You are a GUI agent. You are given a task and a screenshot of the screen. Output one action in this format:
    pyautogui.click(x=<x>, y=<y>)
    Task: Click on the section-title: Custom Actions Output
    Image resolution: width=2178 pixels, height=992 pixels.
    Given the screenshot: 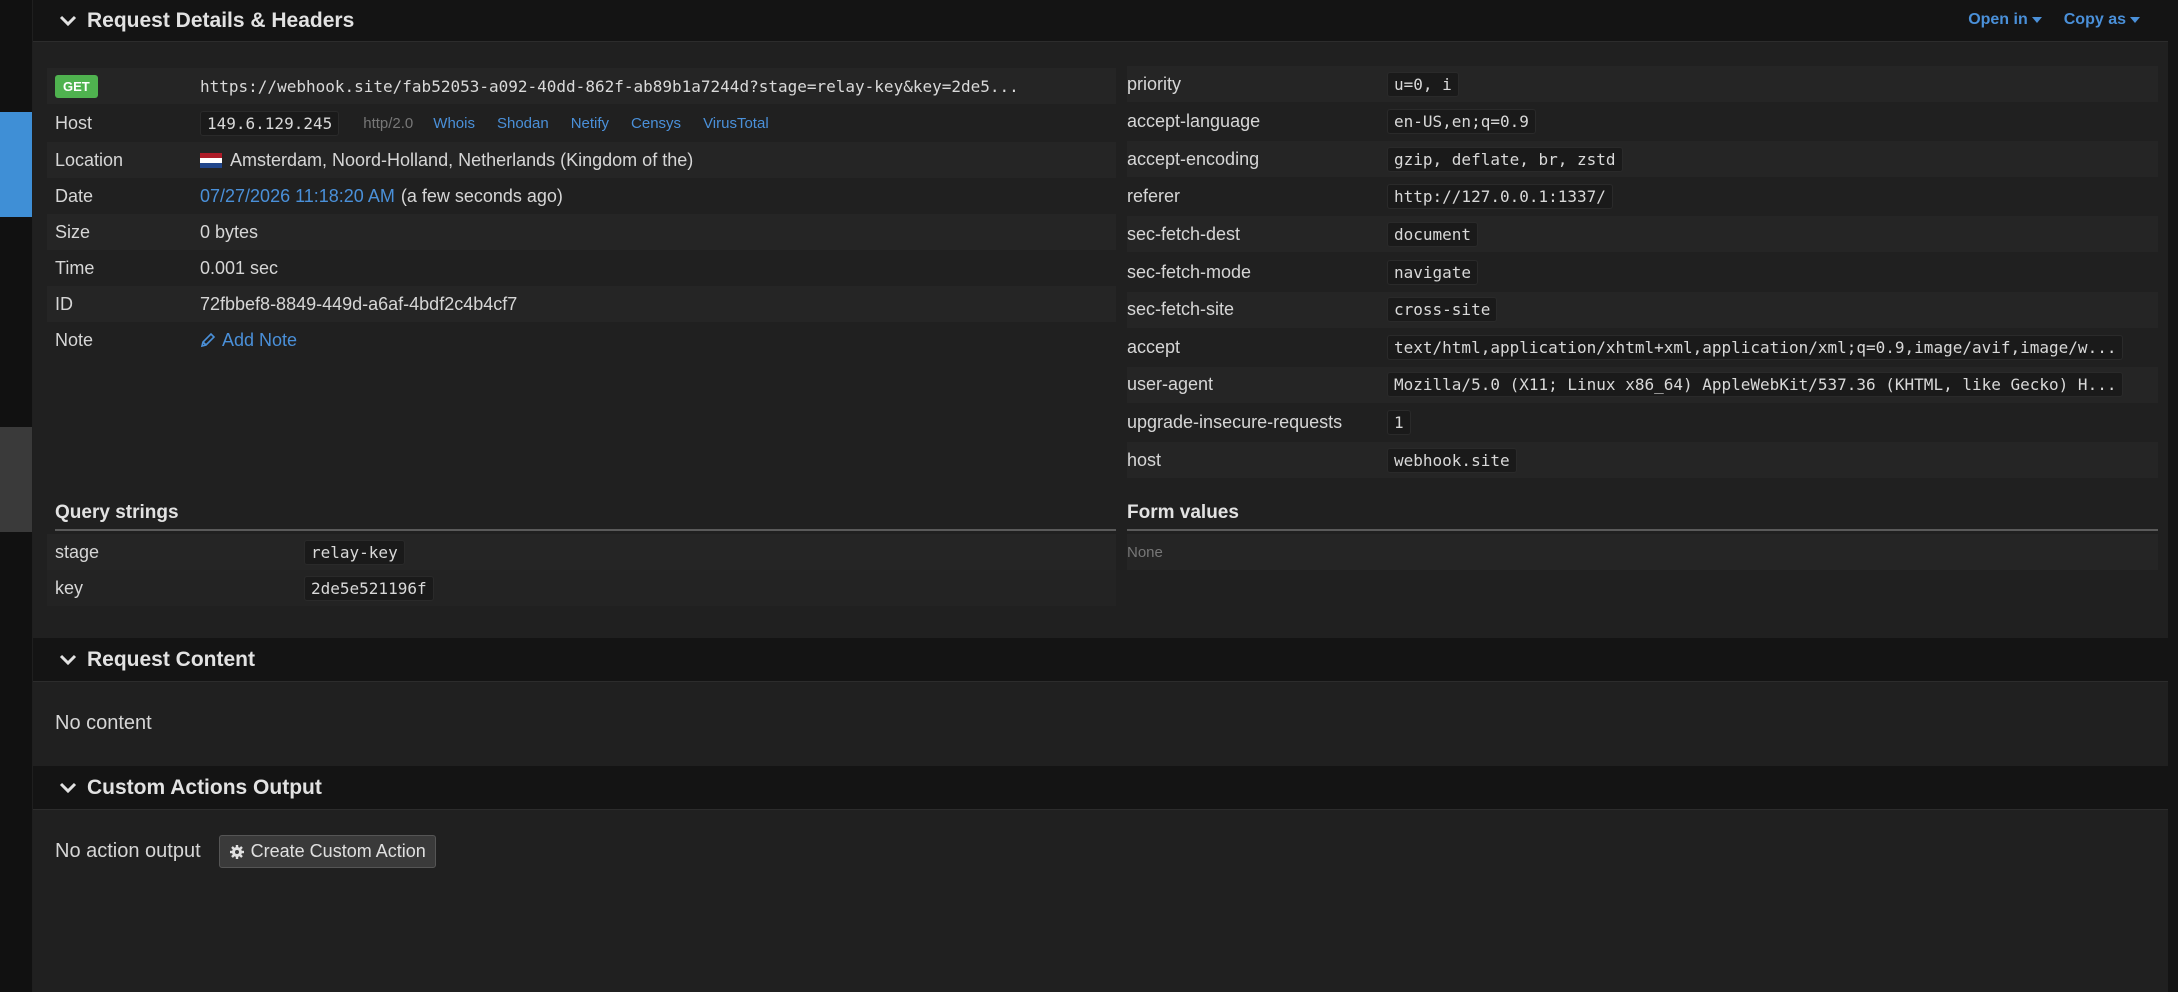 What is the action you would take?
    pyautogui.click(x=204, y=787)
    